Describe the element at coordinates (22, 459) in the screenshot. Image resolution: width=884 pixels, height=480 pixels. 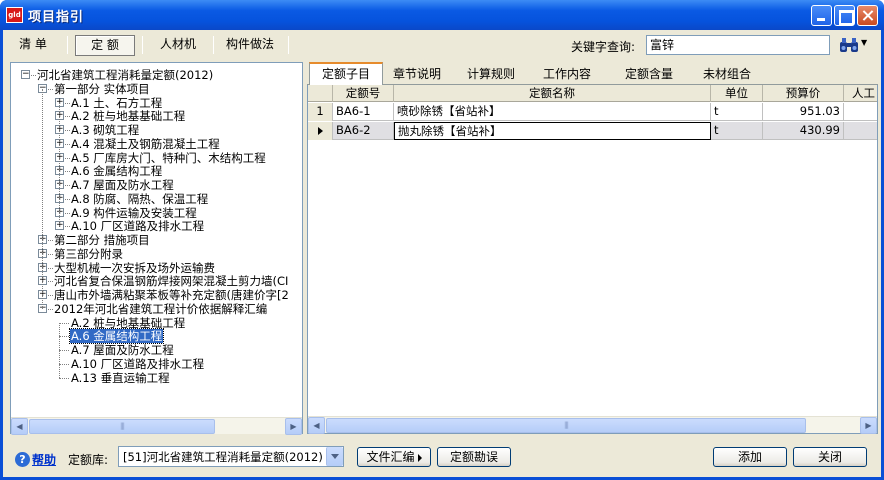
I see `help-icon: ?` at that location.